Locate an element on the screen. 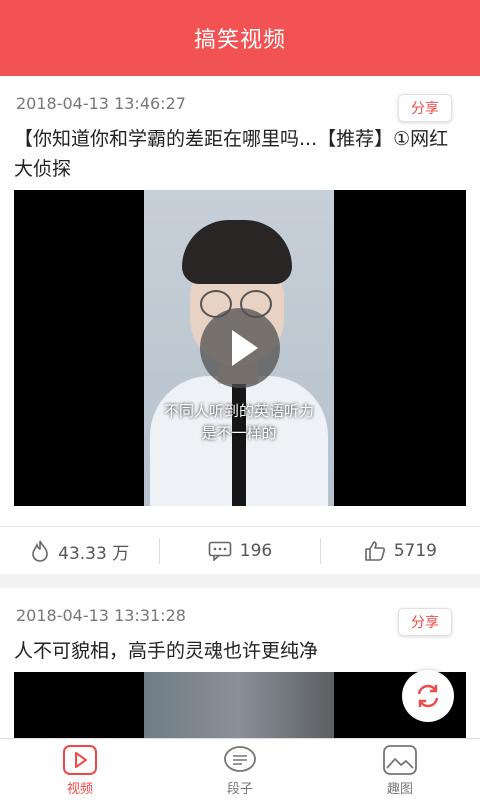 Image resolution: width=480 pixels, height=801 pixels. post-title: 人不可貌相，高手的灵魂也许更纯净 is located at coordinates (237, 651).